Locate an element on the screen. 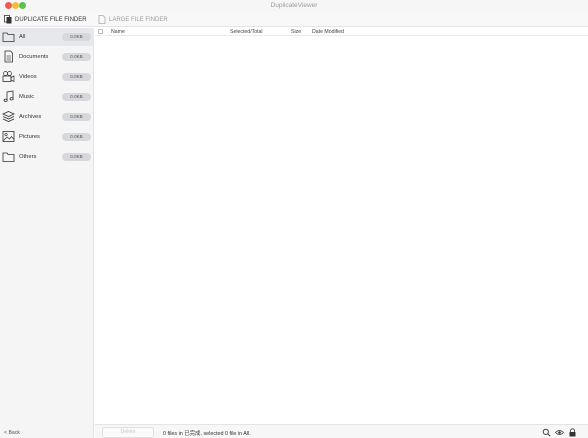  tab-large-file-finder: LARGE FILE FINDER is located at coordinates (133, 19).